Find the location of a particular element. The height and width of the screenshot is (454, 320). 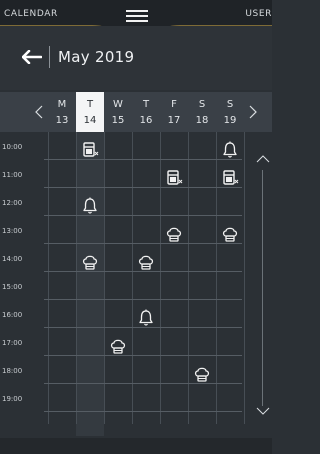

day-header-5: S 18 is located at coordinates (202, 112).